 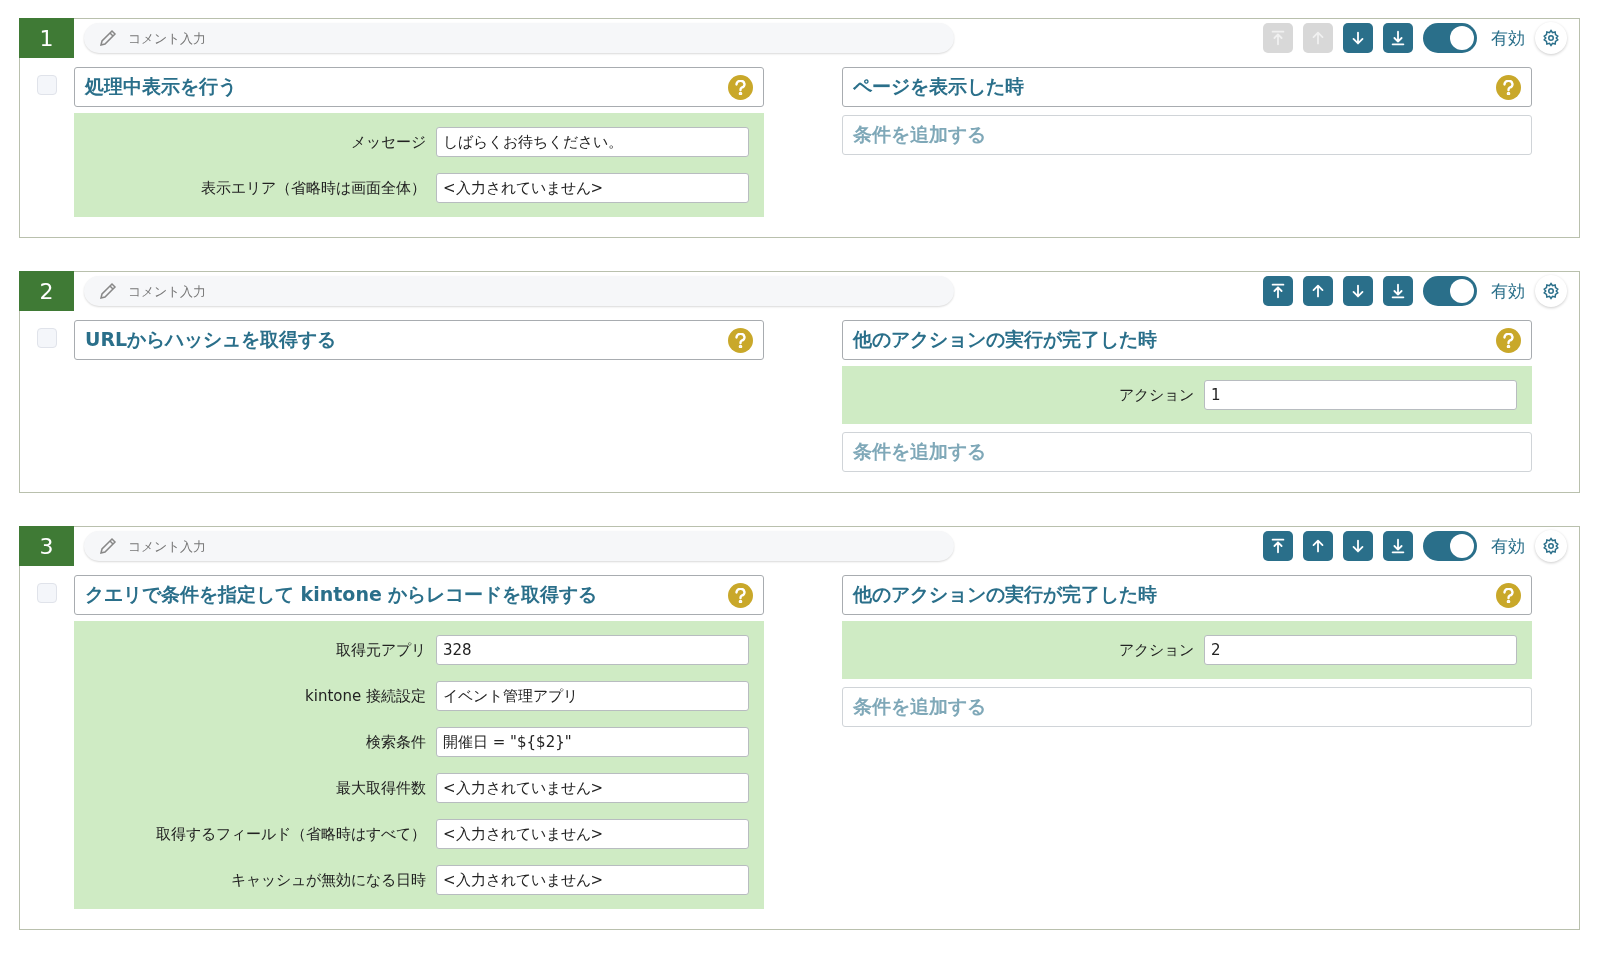 I want to click on parameter-label: 取得元アプリ, so click(x=381, y=650).